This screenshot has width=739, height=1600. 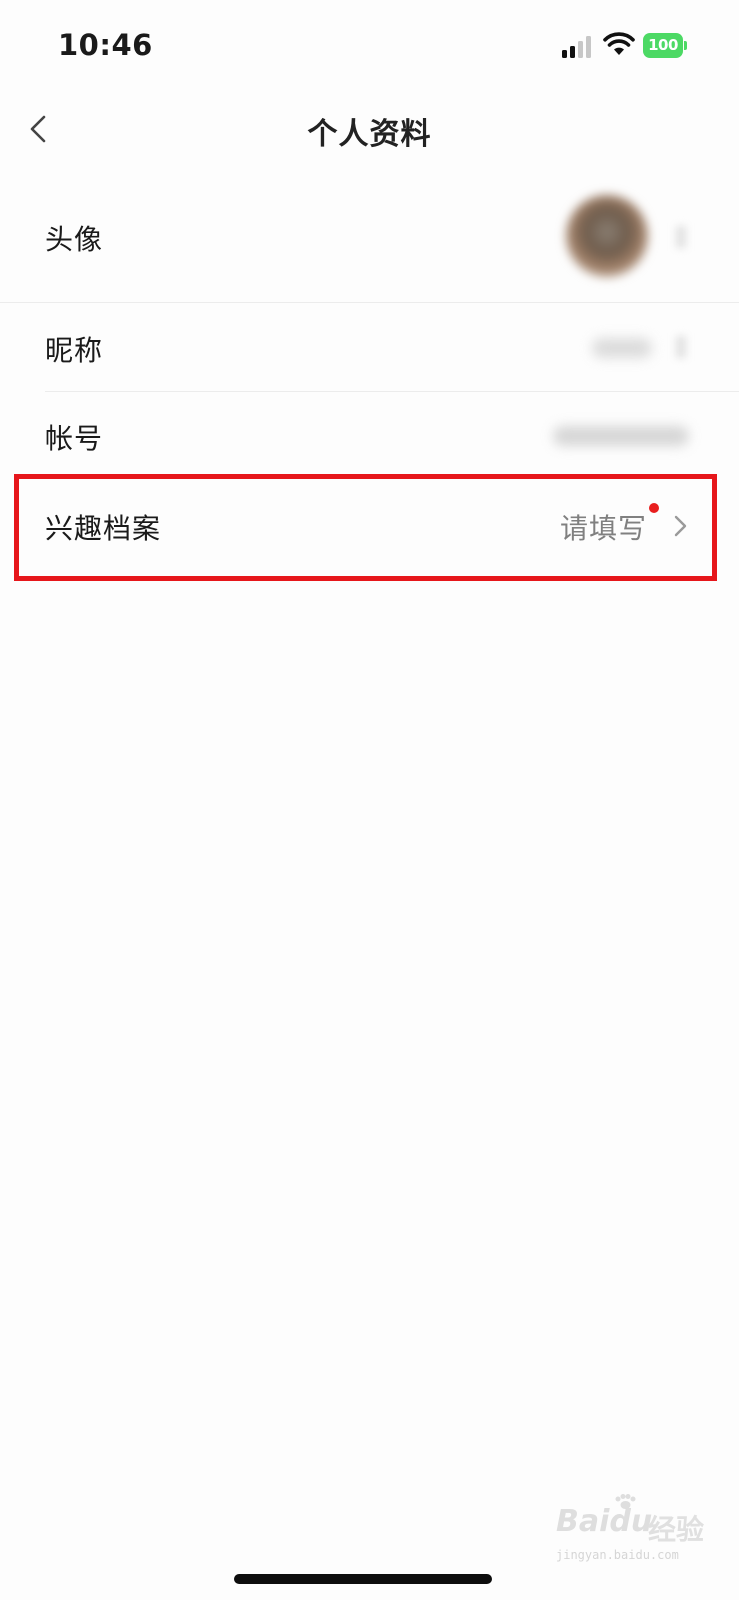 I want to click on chevron-right-icon, so click(x=680, y=526).